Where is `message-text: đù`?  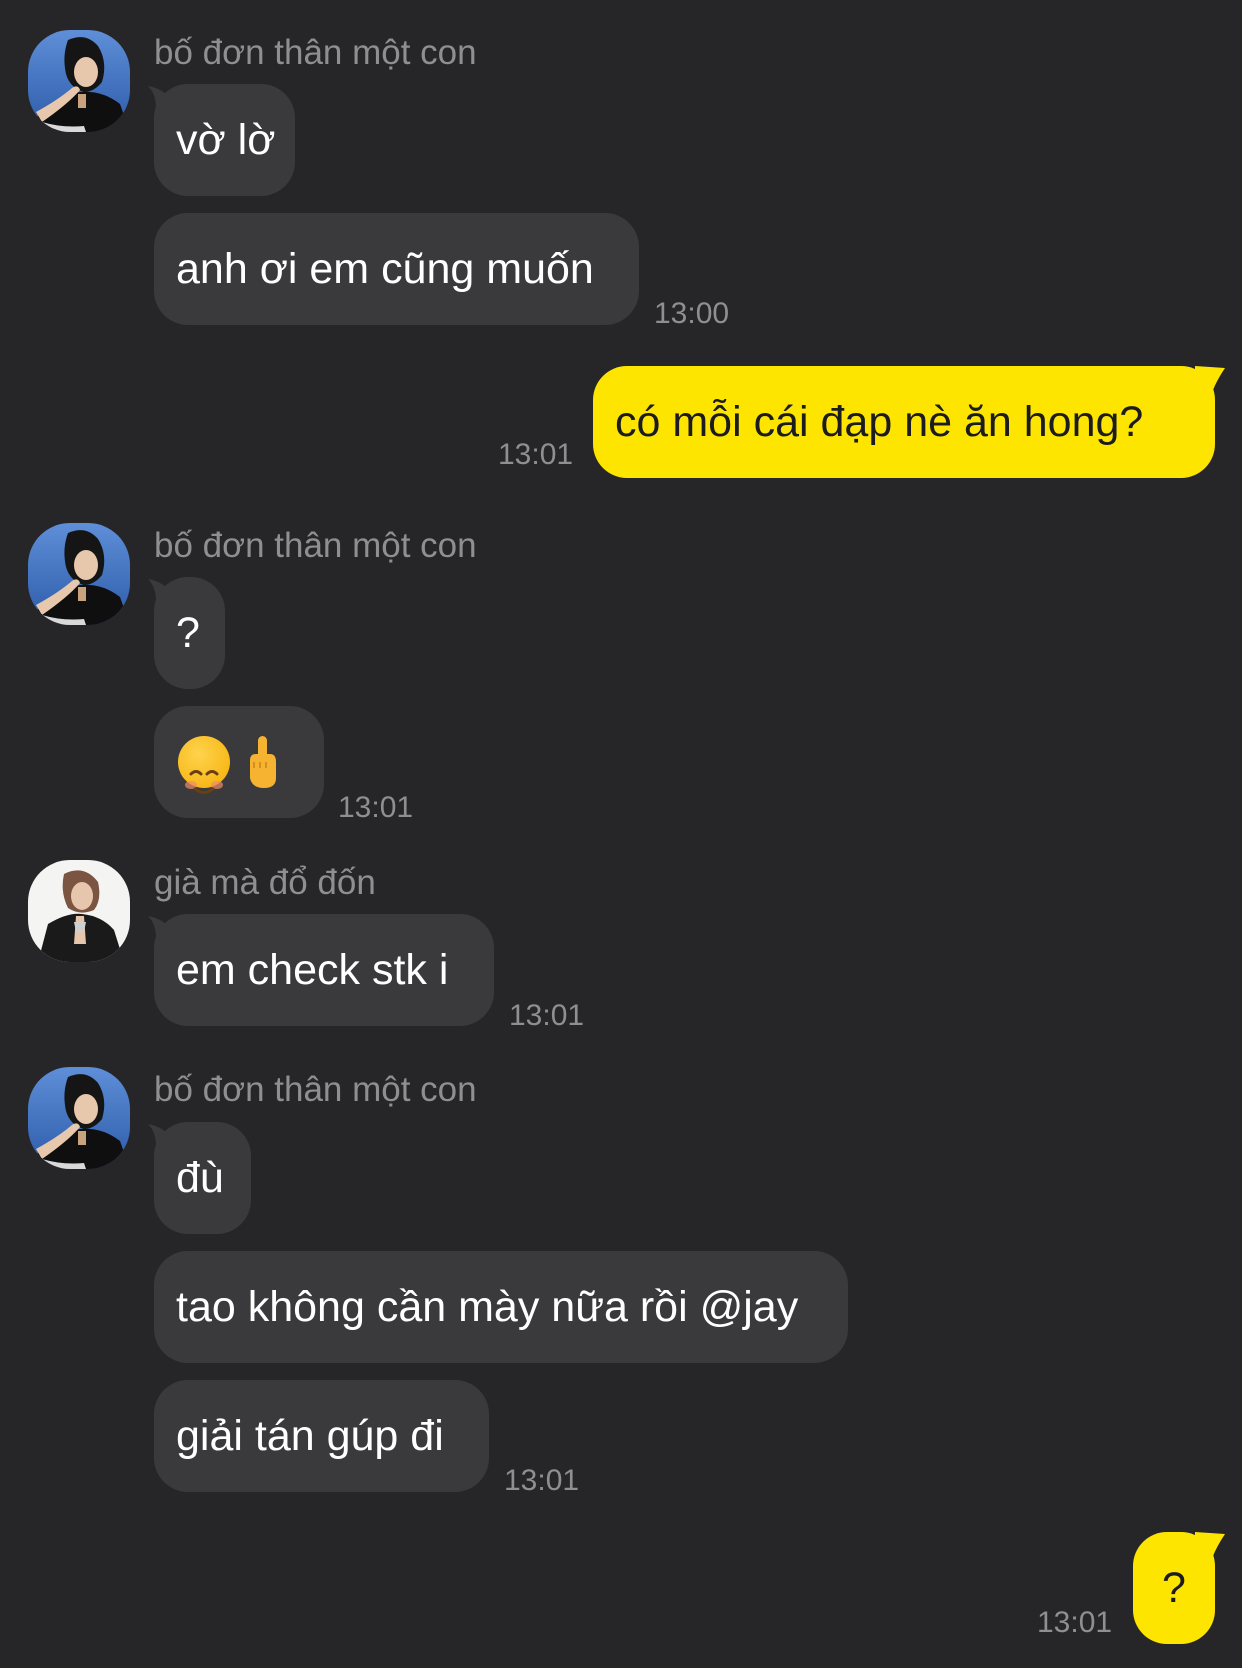
message-text: đù is located at coordinates (200, 1178).